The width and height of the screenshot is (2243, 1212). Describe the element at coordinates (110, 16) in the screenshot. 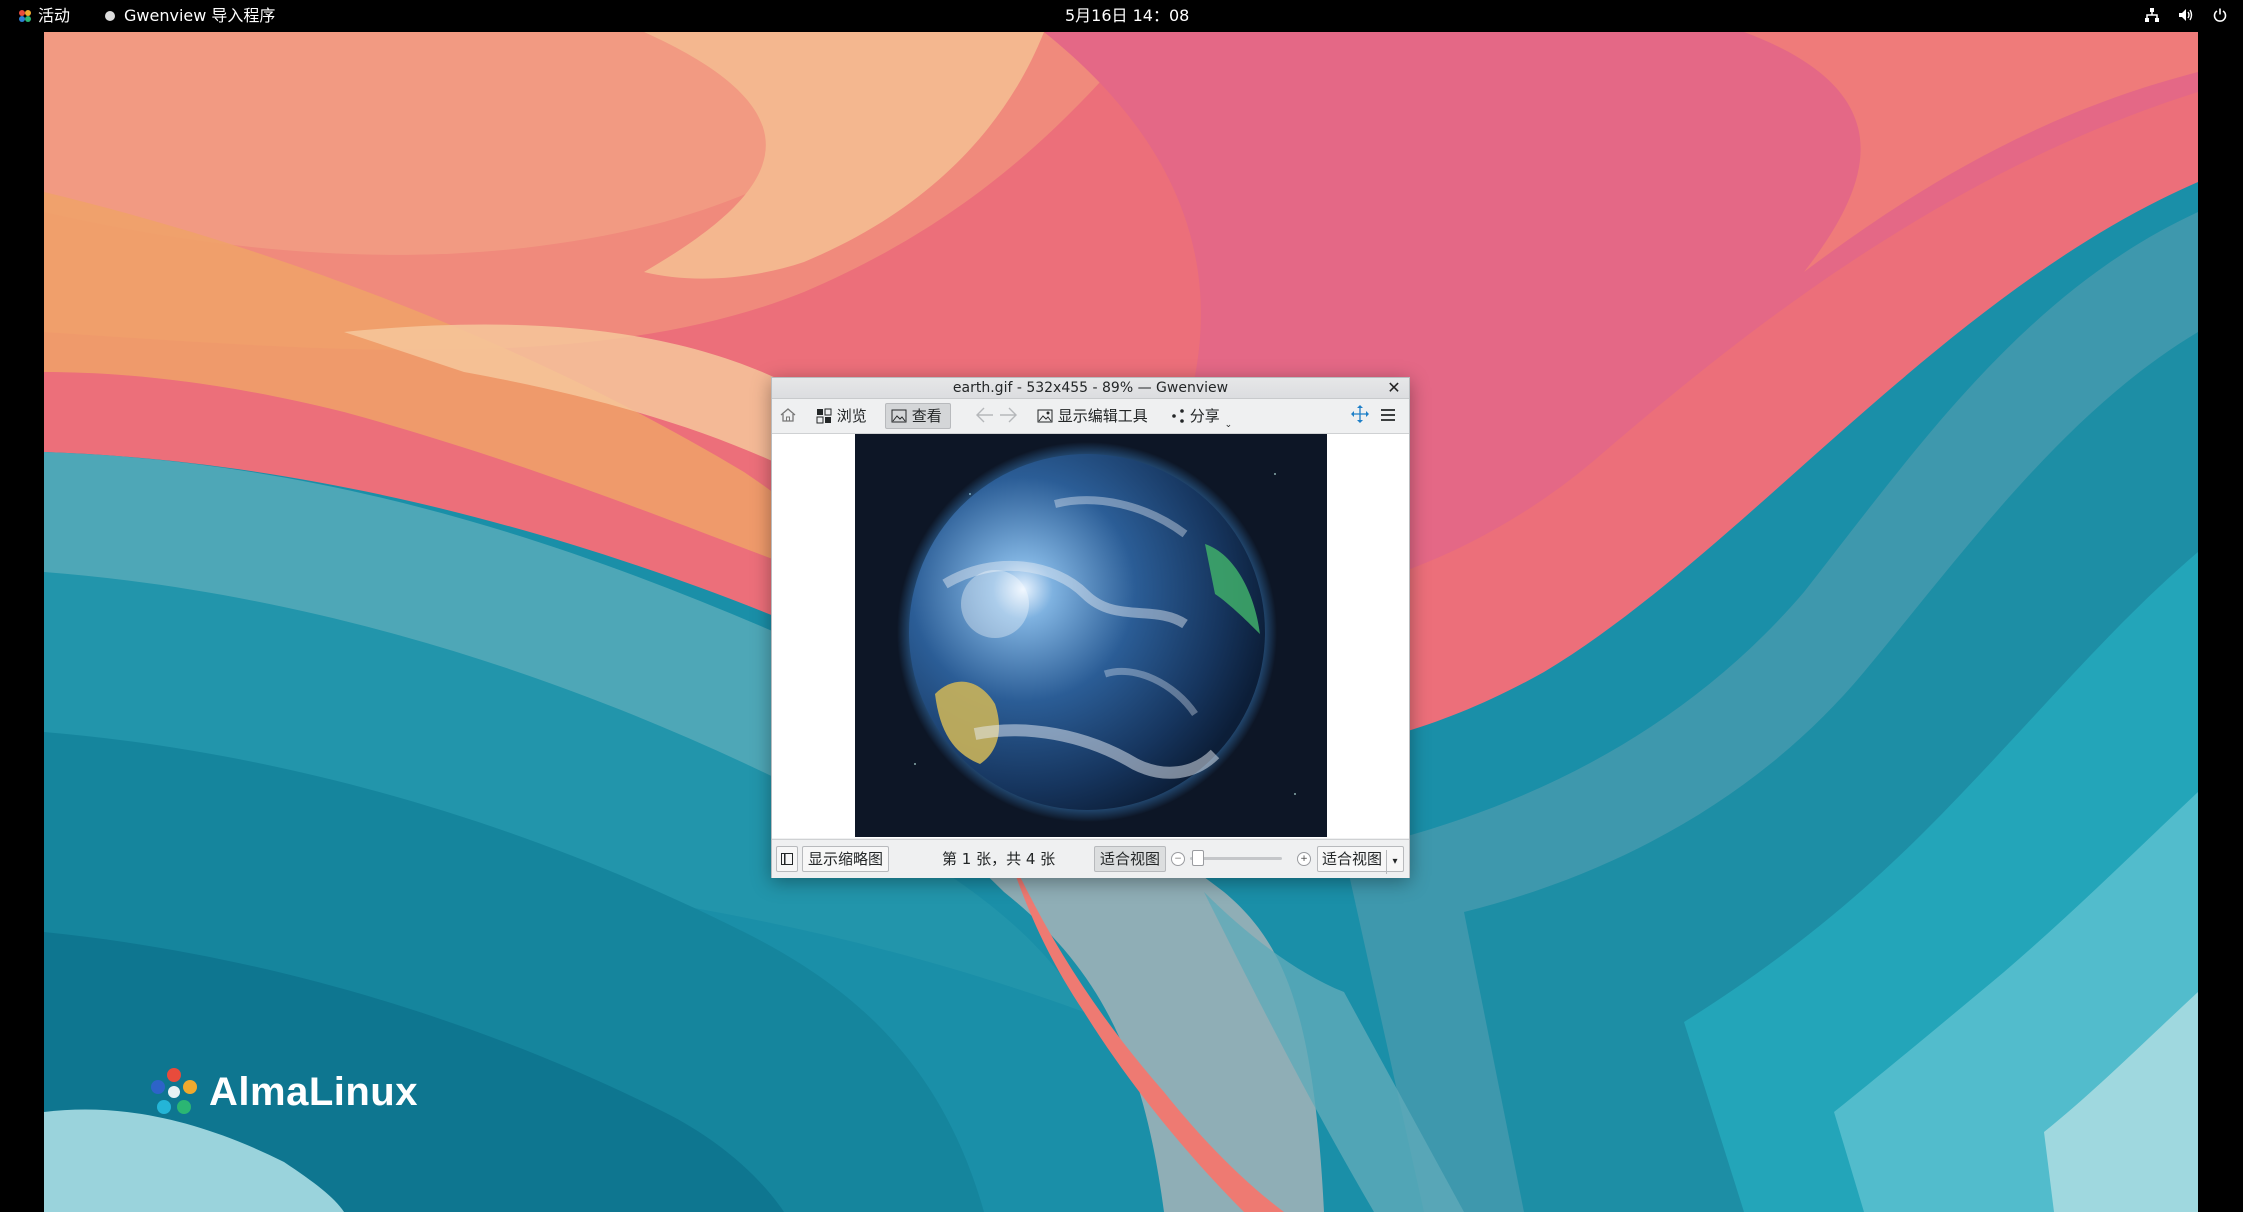

I see `app-icon` at that location.